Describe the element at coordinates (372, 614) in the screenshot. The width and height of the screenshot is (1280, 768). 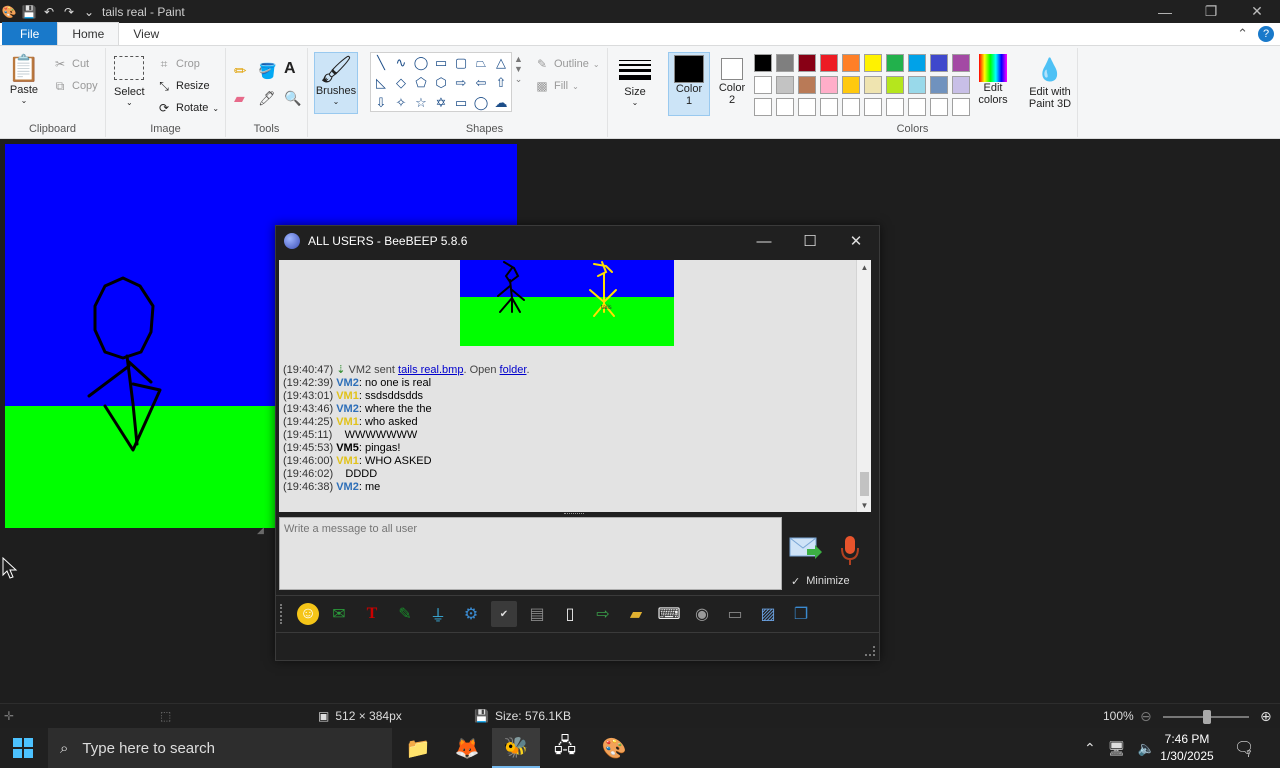
I see `text-format-icon: T` at that location.